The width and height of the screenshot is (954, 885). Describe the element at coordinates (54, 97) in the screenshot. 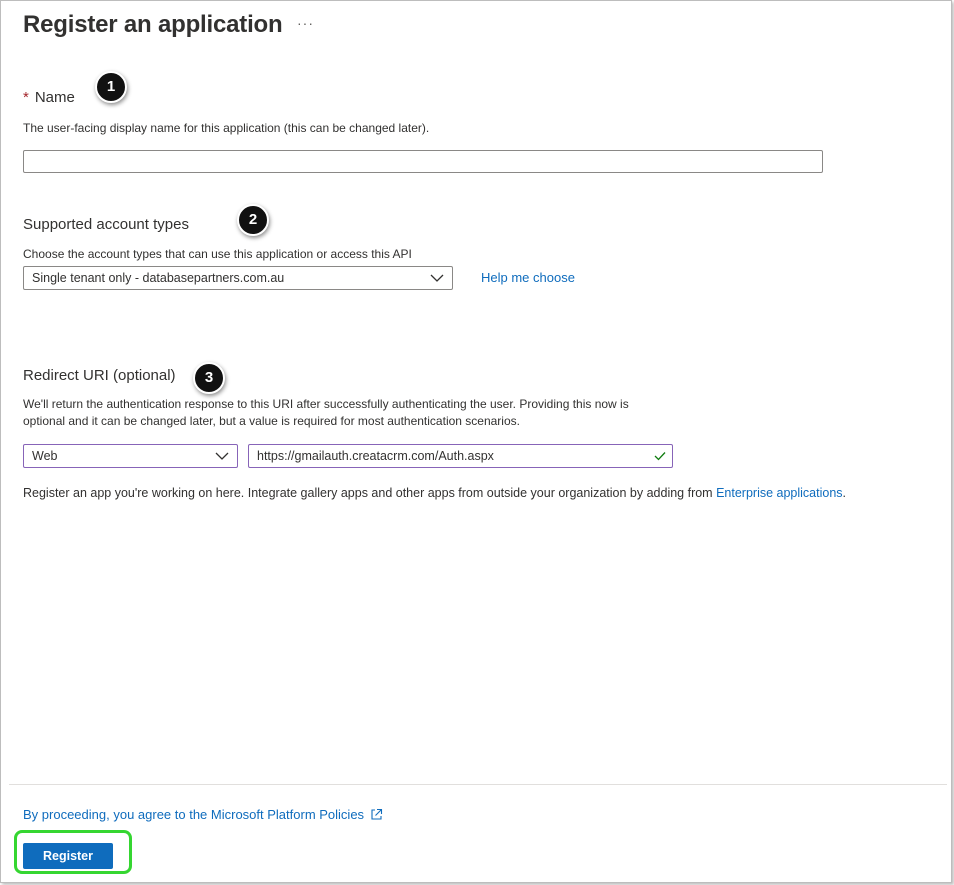

I see `name-label-text: Name` at that location.